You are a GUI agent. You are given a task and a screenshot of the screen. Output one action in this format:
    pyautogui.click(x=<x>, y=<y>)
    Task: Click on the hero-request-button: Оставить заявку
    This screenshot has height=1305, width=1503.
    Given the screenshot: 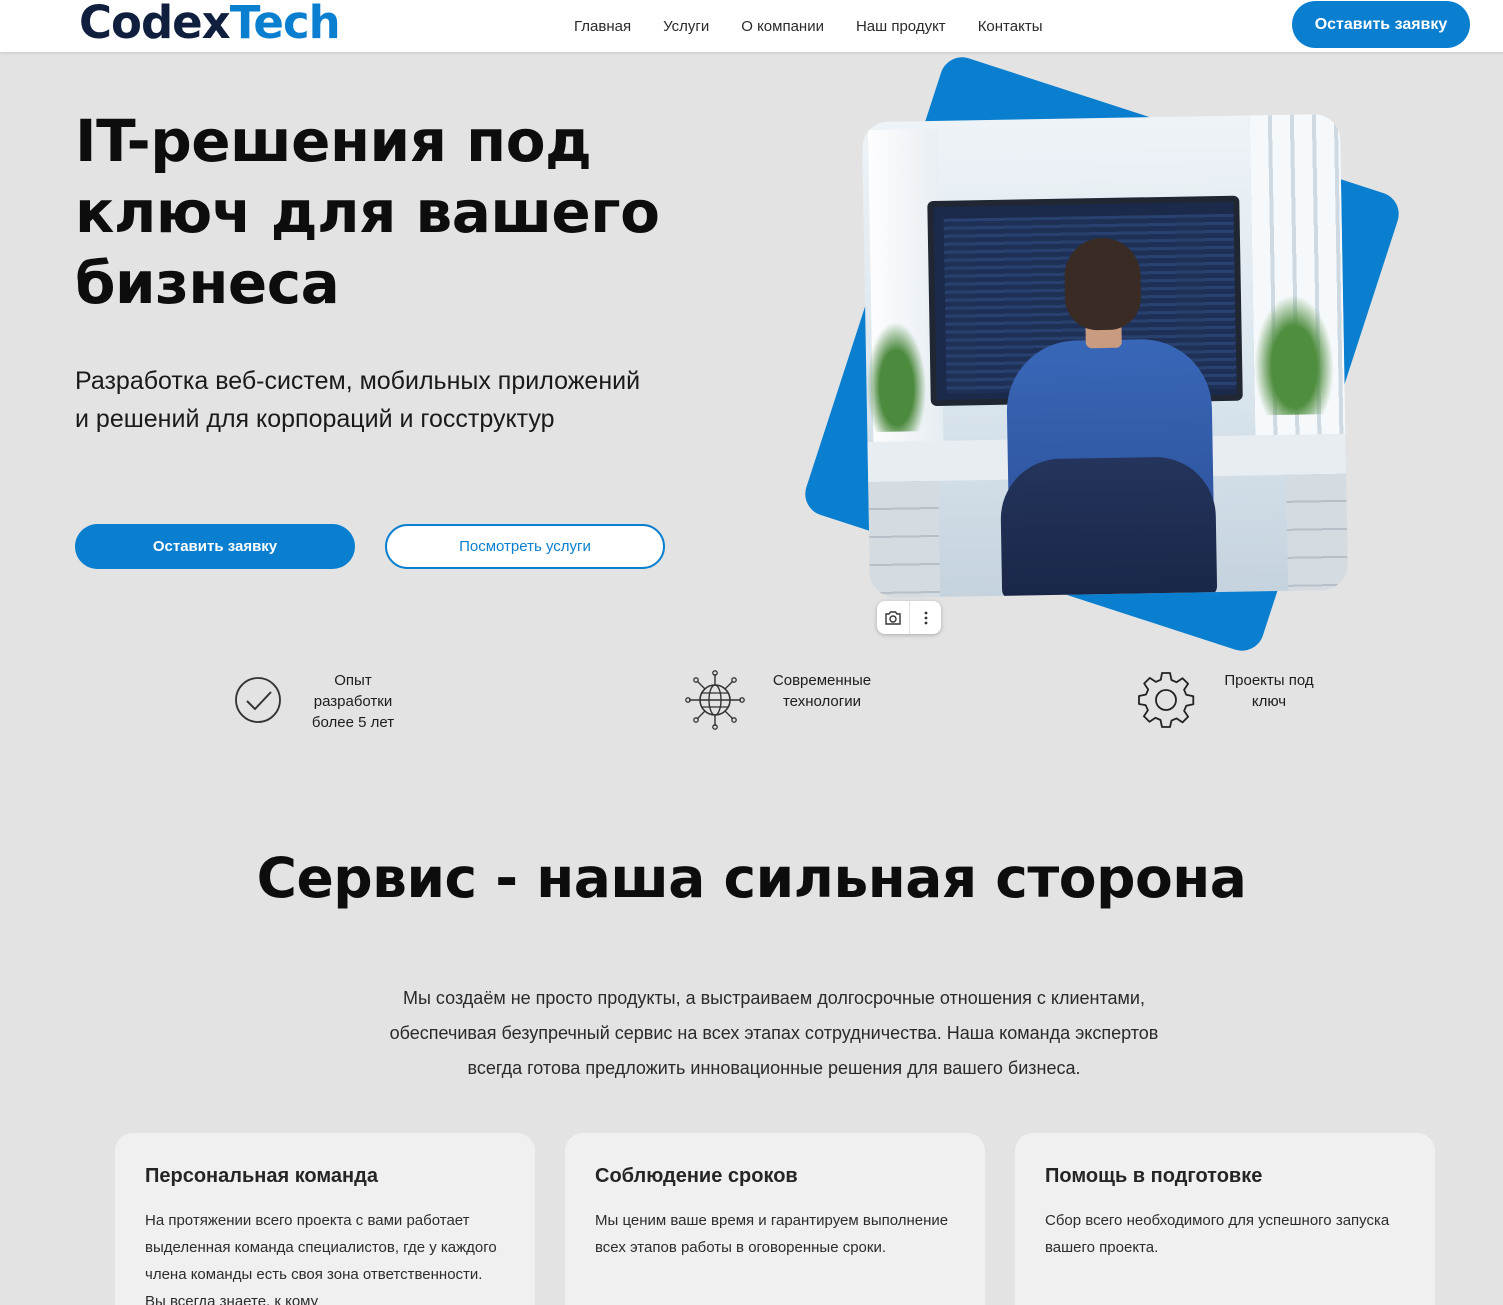 What is the action you would take?
    pyautogui.click(x=215, y=546)
    